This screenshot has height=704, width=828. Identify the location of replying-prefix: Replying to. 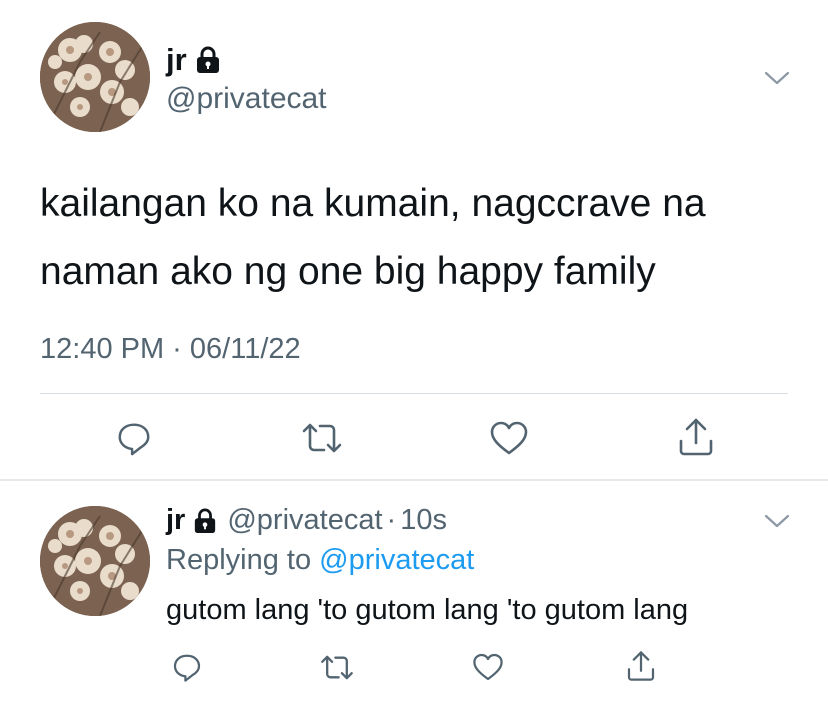
(243, 560).